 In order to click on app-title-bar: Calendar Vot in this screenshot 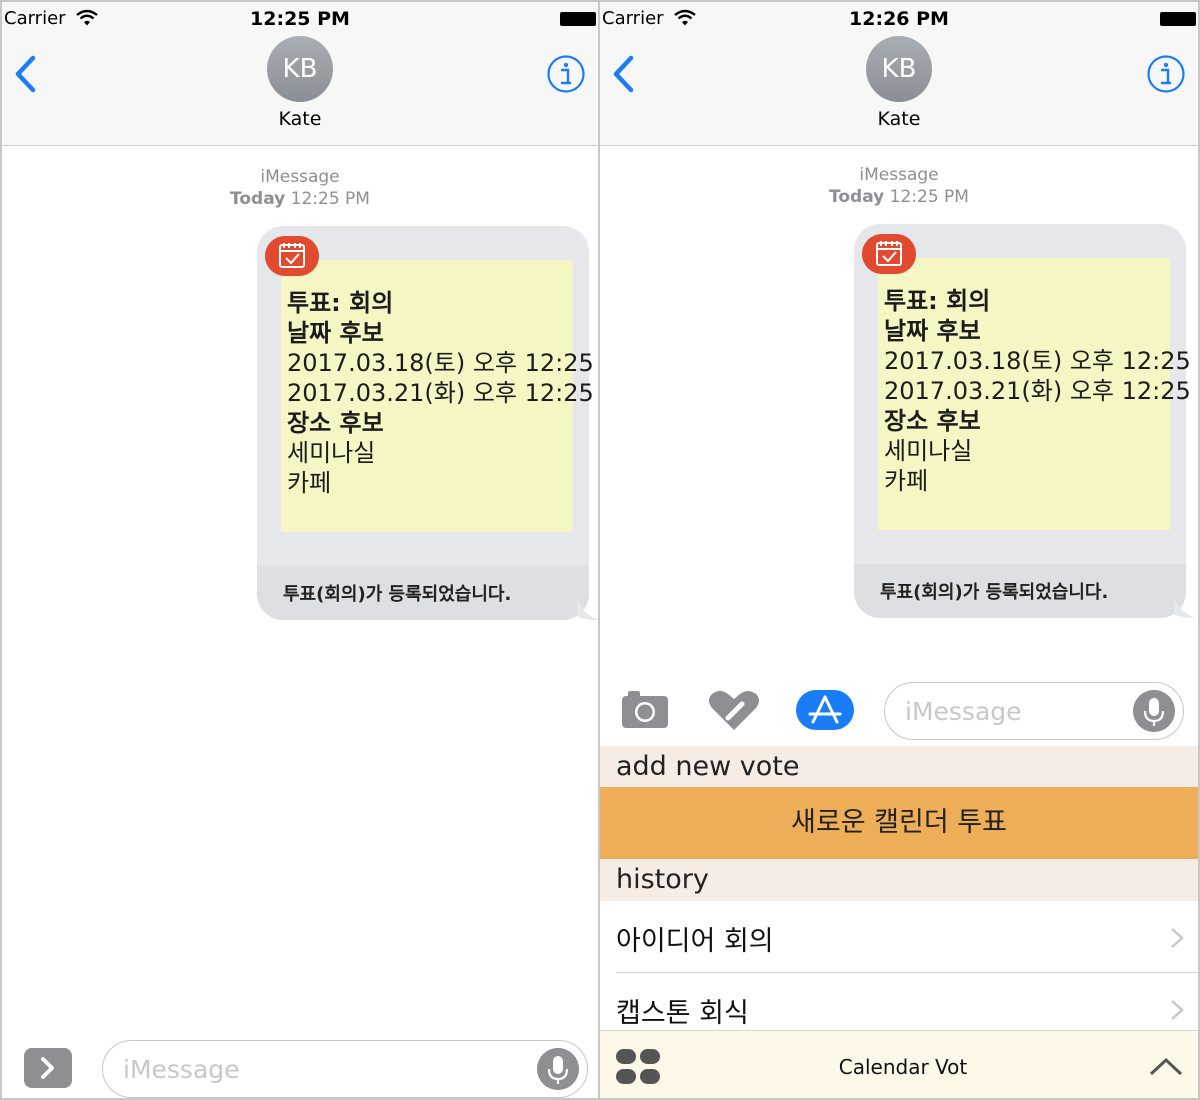, I will do `click(899, 1064)`.